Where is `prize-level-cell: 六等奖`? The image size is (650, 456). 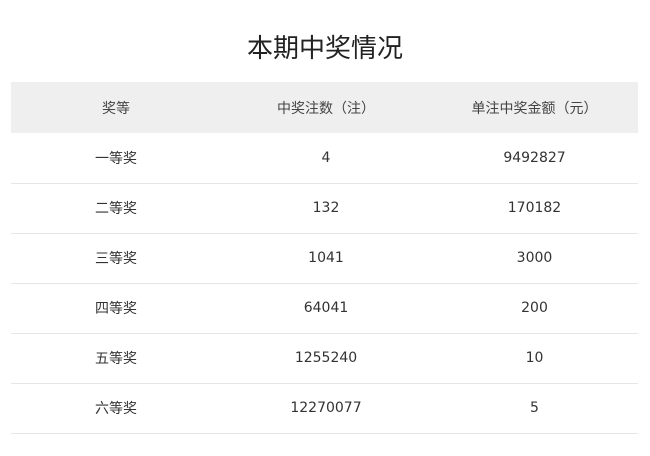 prize-level-cell: 六等奖 is located at coordinates (116, 409).